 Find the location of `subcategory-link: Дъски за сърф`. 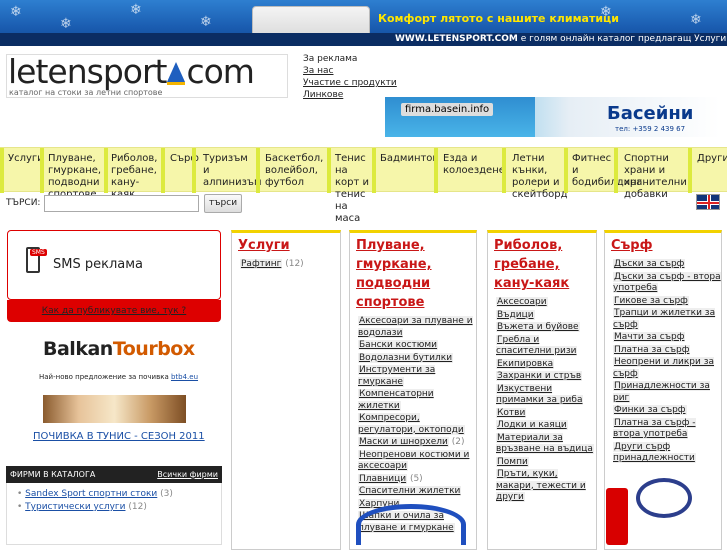

subcategory-link: Дъски за сърф is located at coordinates (649, 264).